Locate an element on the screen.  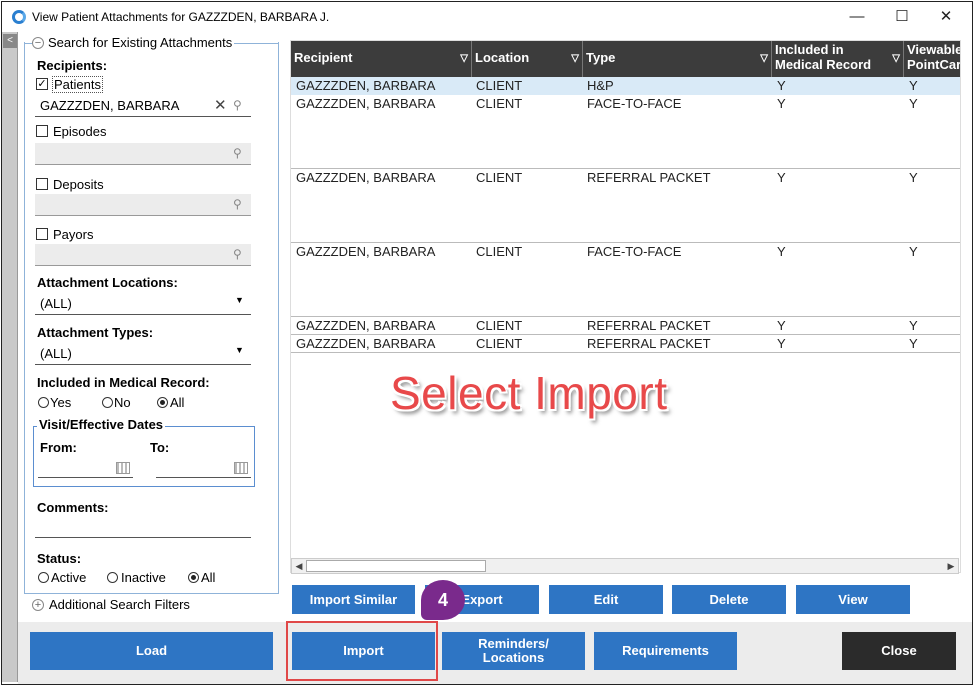
medrec-all-label: All is located at coordinates (177, 402).